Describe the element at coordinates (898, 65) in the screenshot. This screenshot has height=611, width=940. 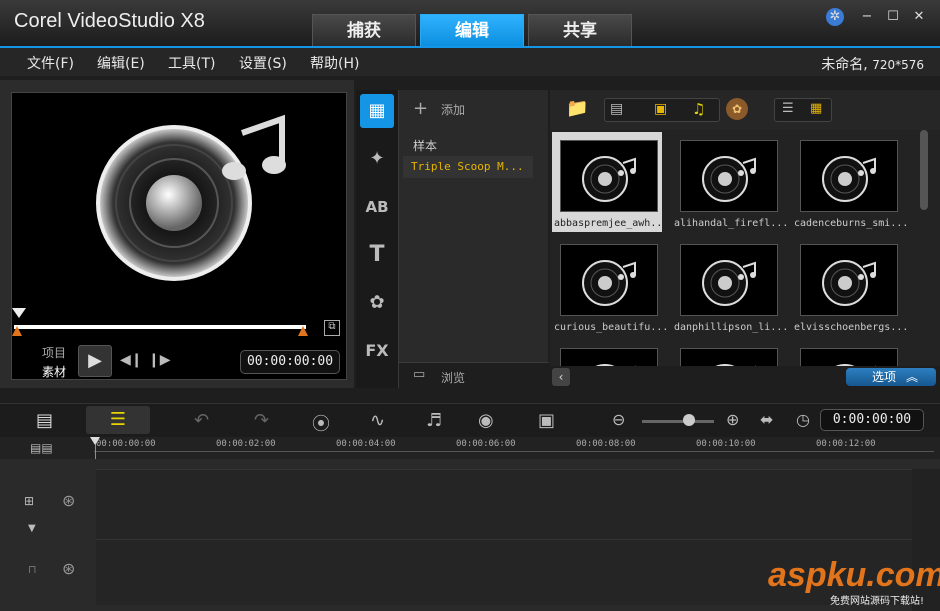
I see `project-resolution: 720*576` at that location.